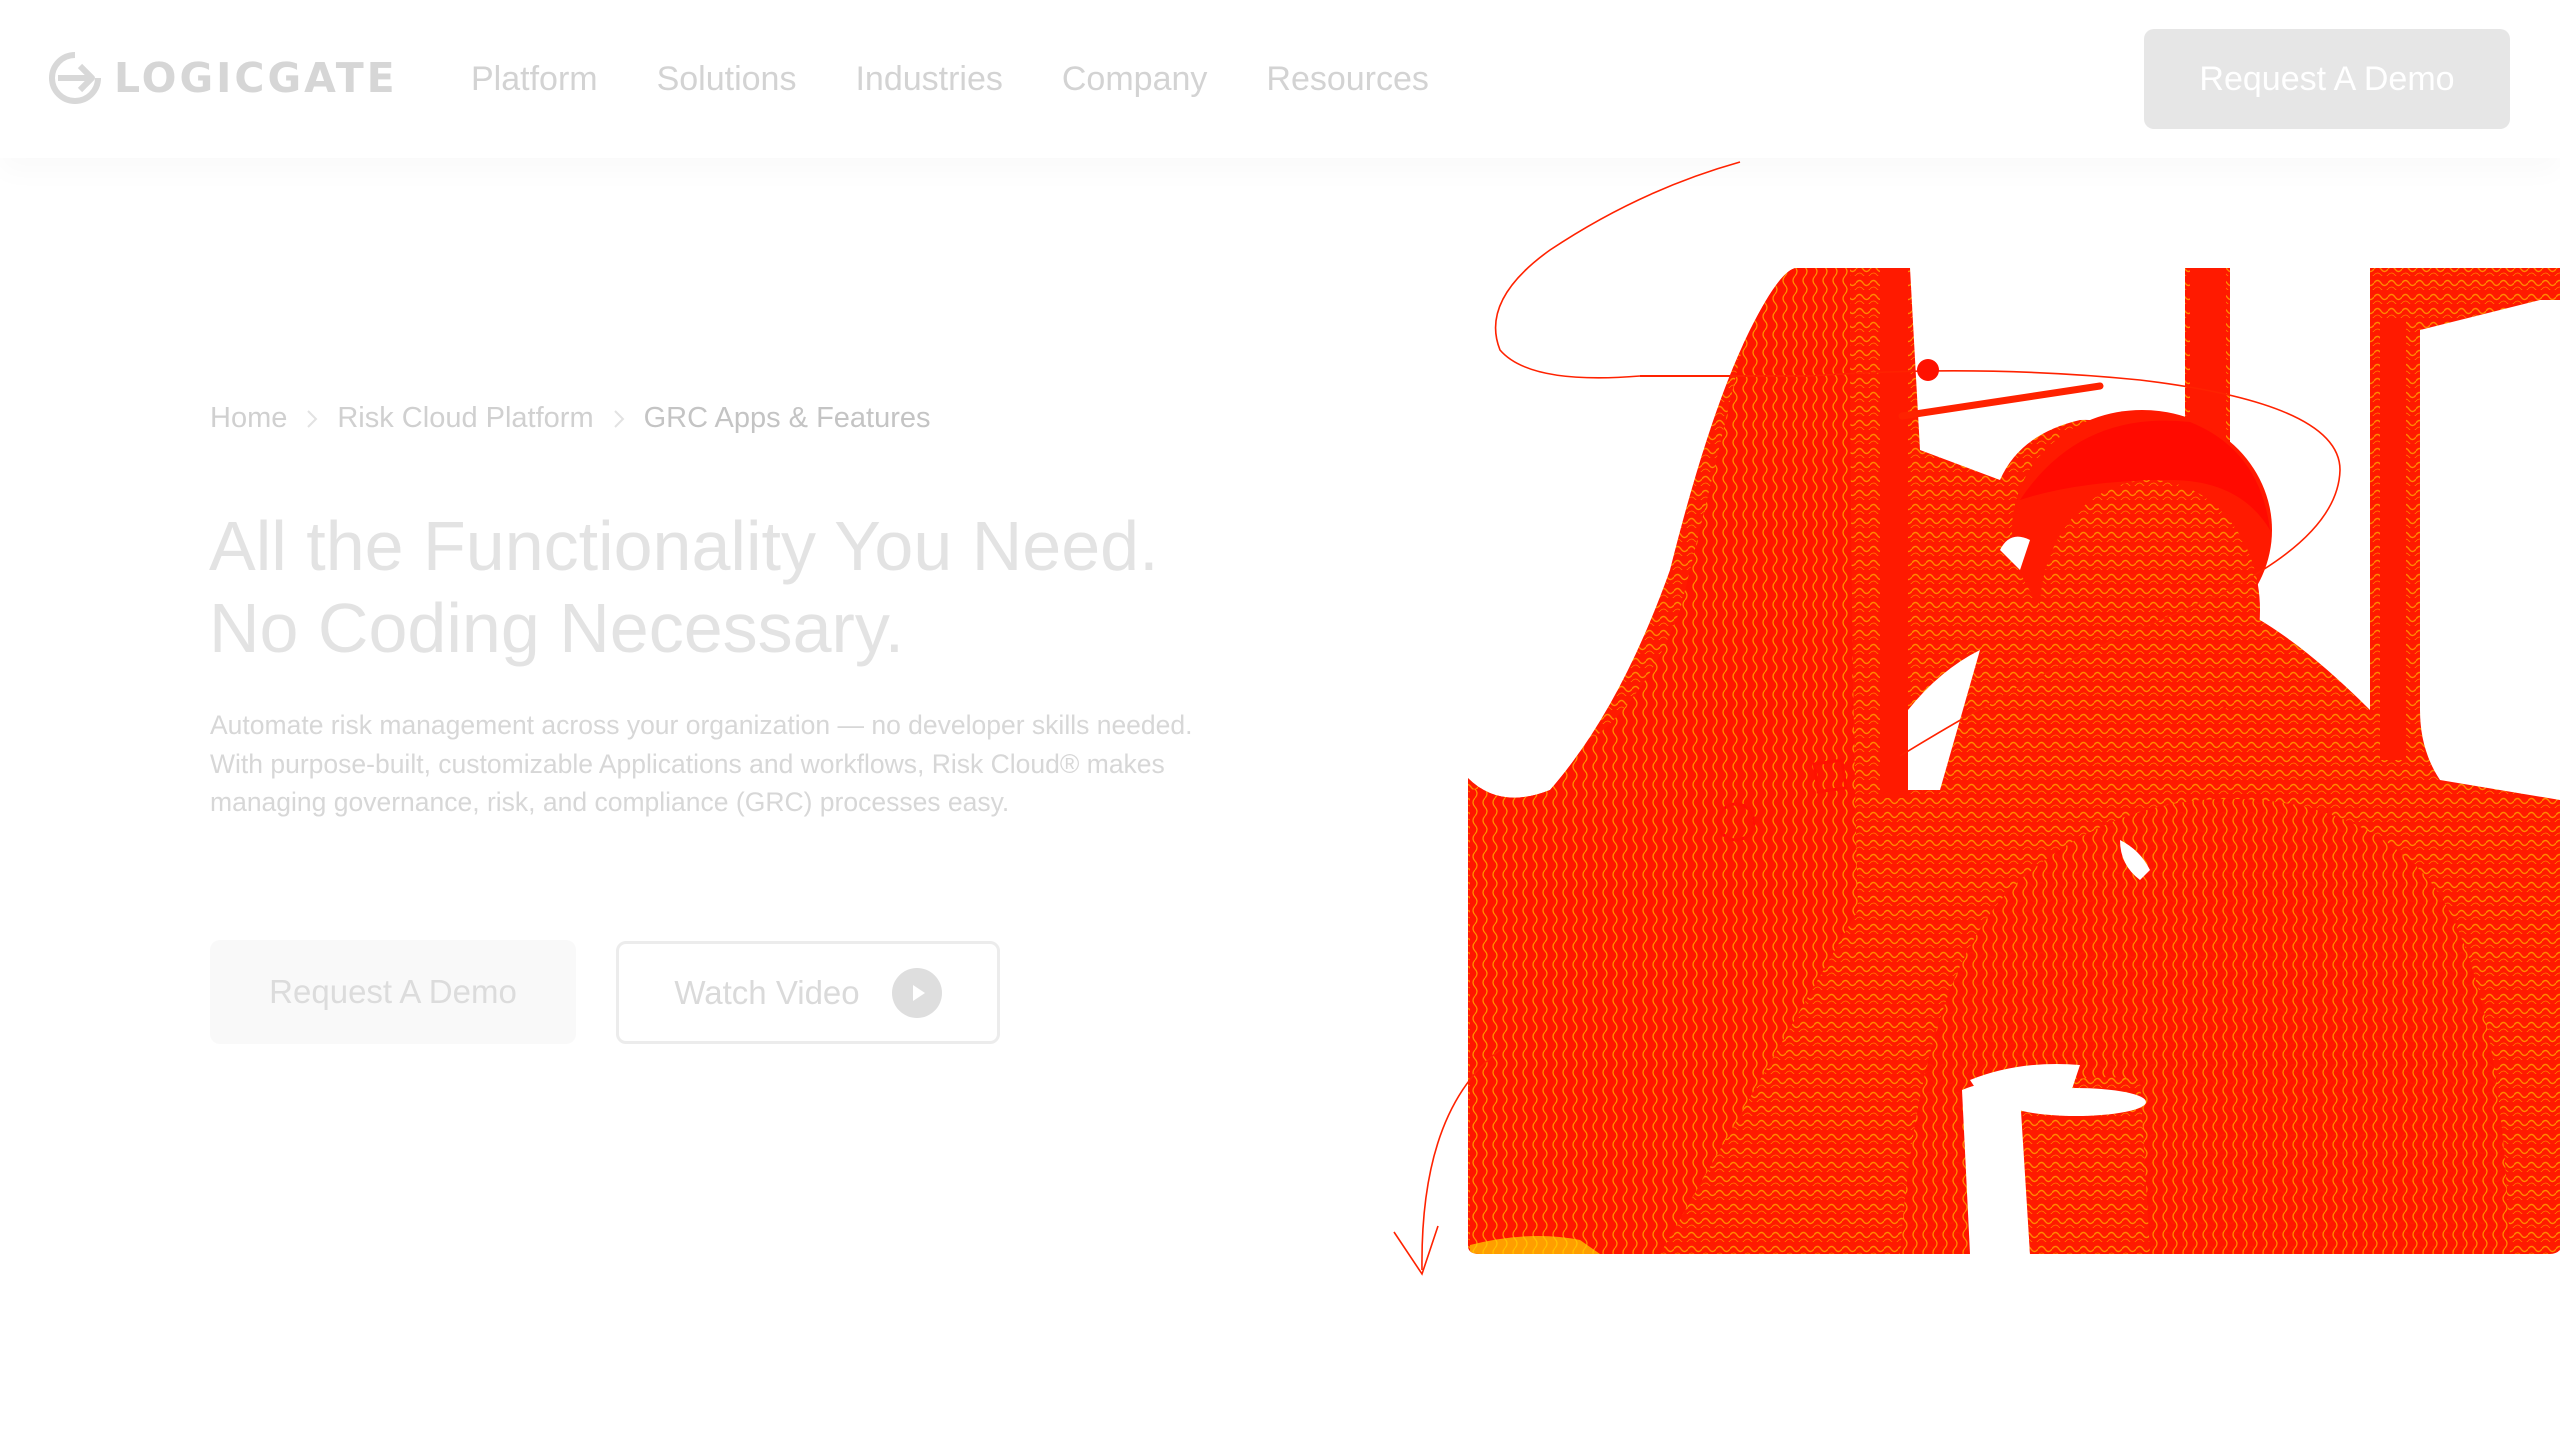  I want to click on watch-video-button: Watch Video, so click(808, 992).